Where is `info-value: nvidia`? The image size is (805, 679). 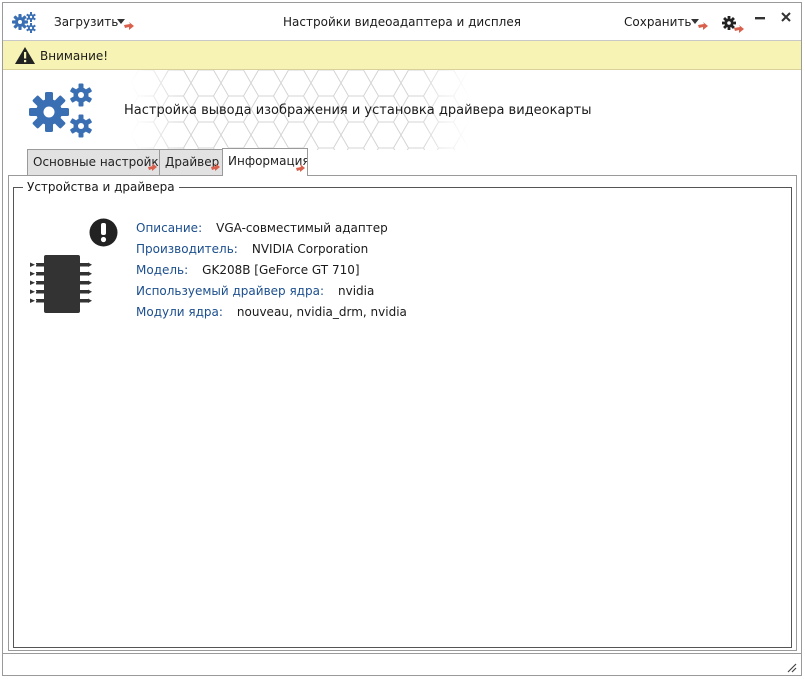 info-value: nvidia is located at coordinates (356, 291).